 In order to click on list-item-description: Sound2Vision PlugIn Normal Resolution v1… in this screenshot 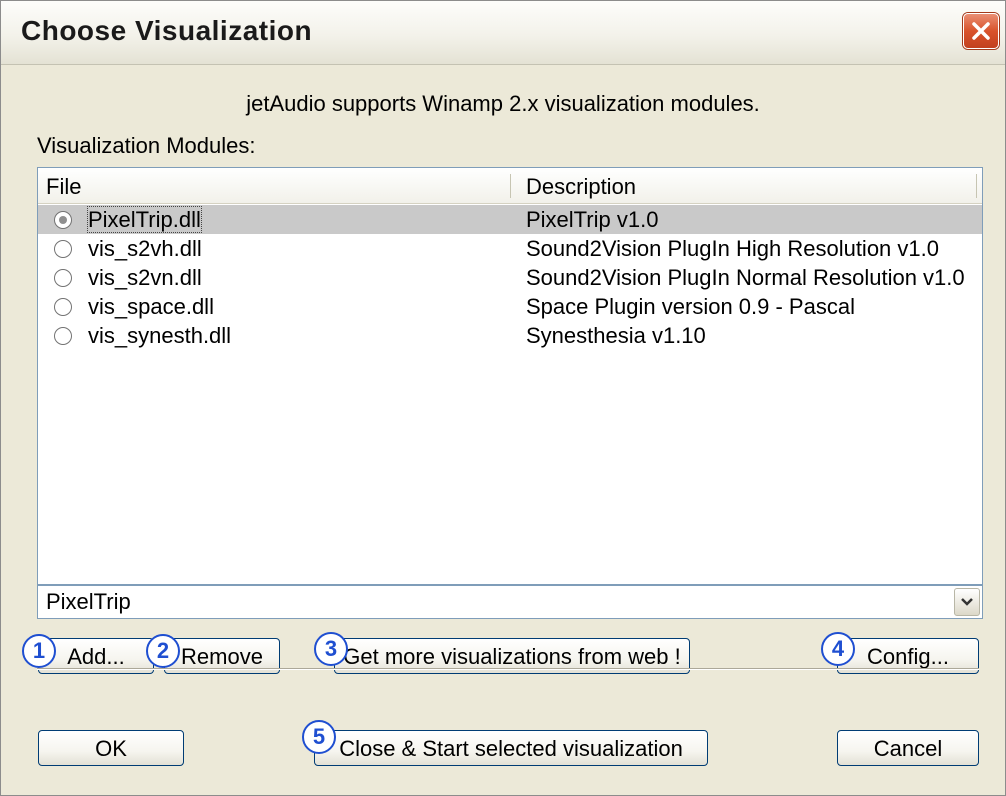, I will do `click(745, 277)`.